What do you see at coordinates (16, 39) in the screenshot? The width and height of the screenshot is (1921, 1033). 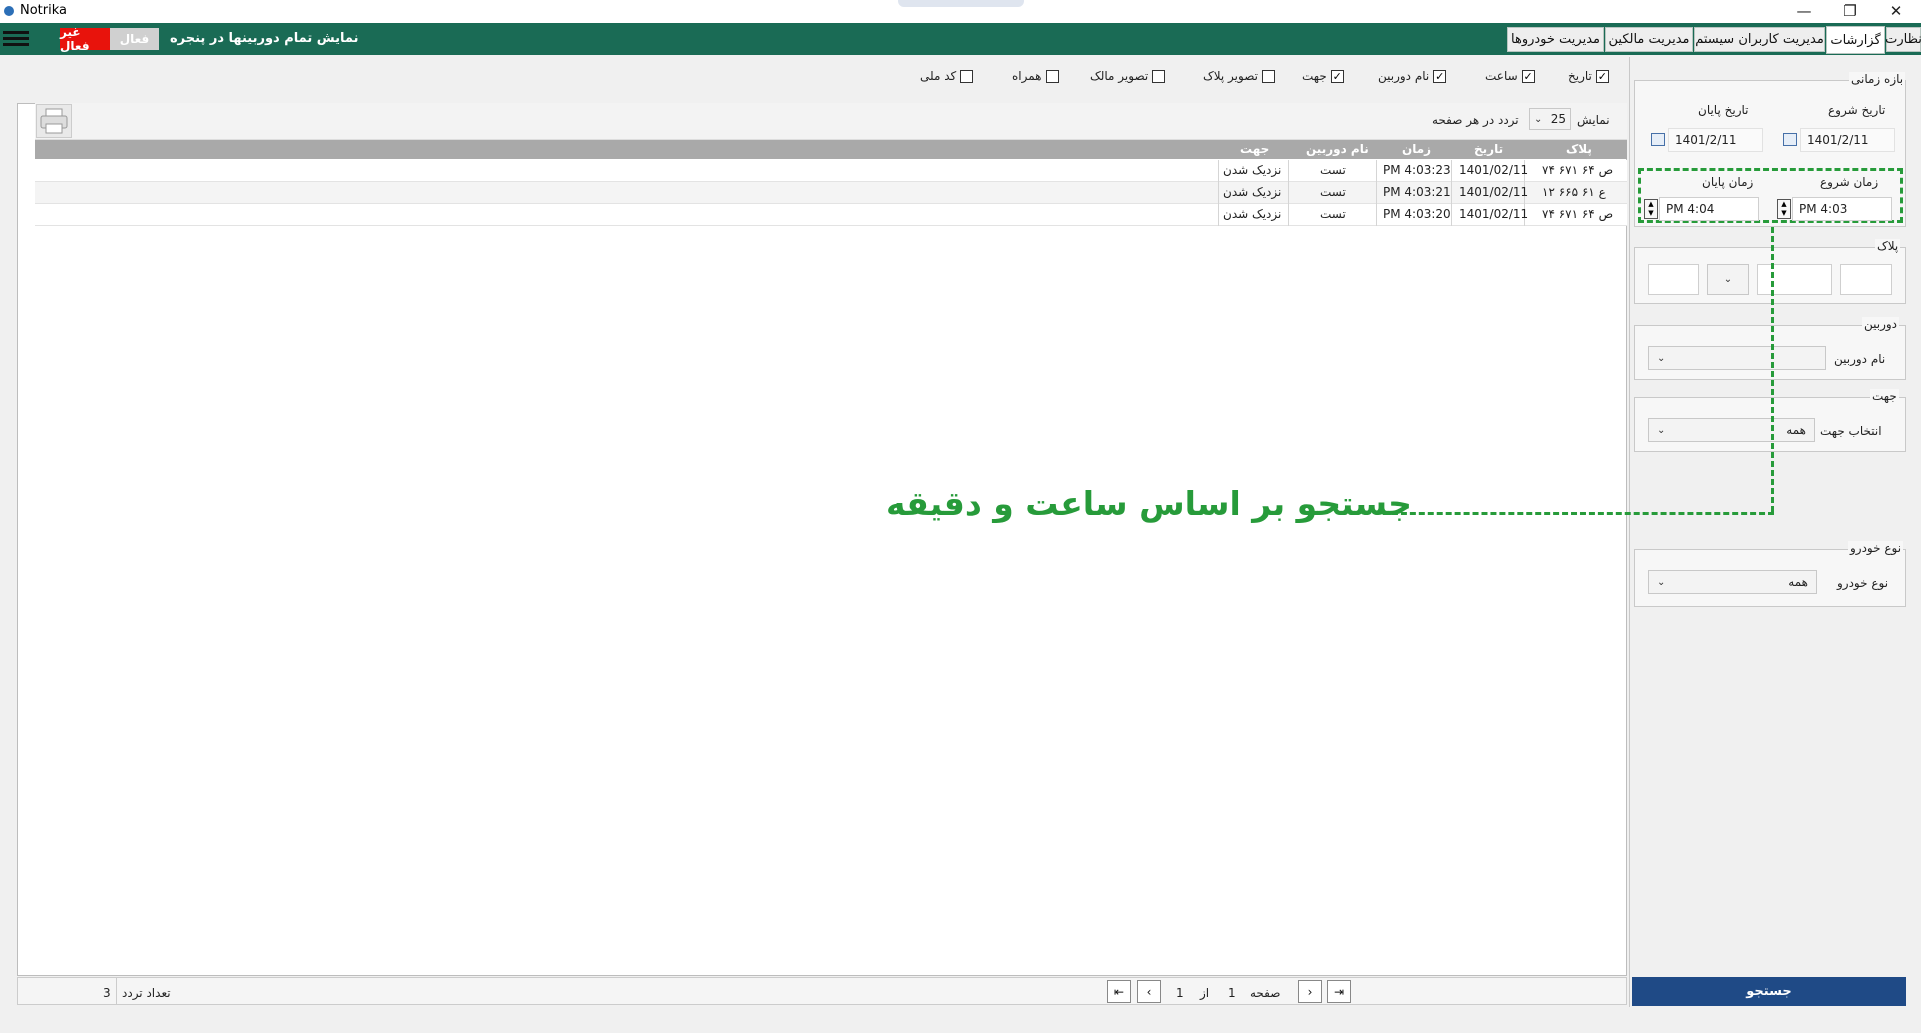 I see `hamburger-menu-icon` at bounding box center [16, 39].